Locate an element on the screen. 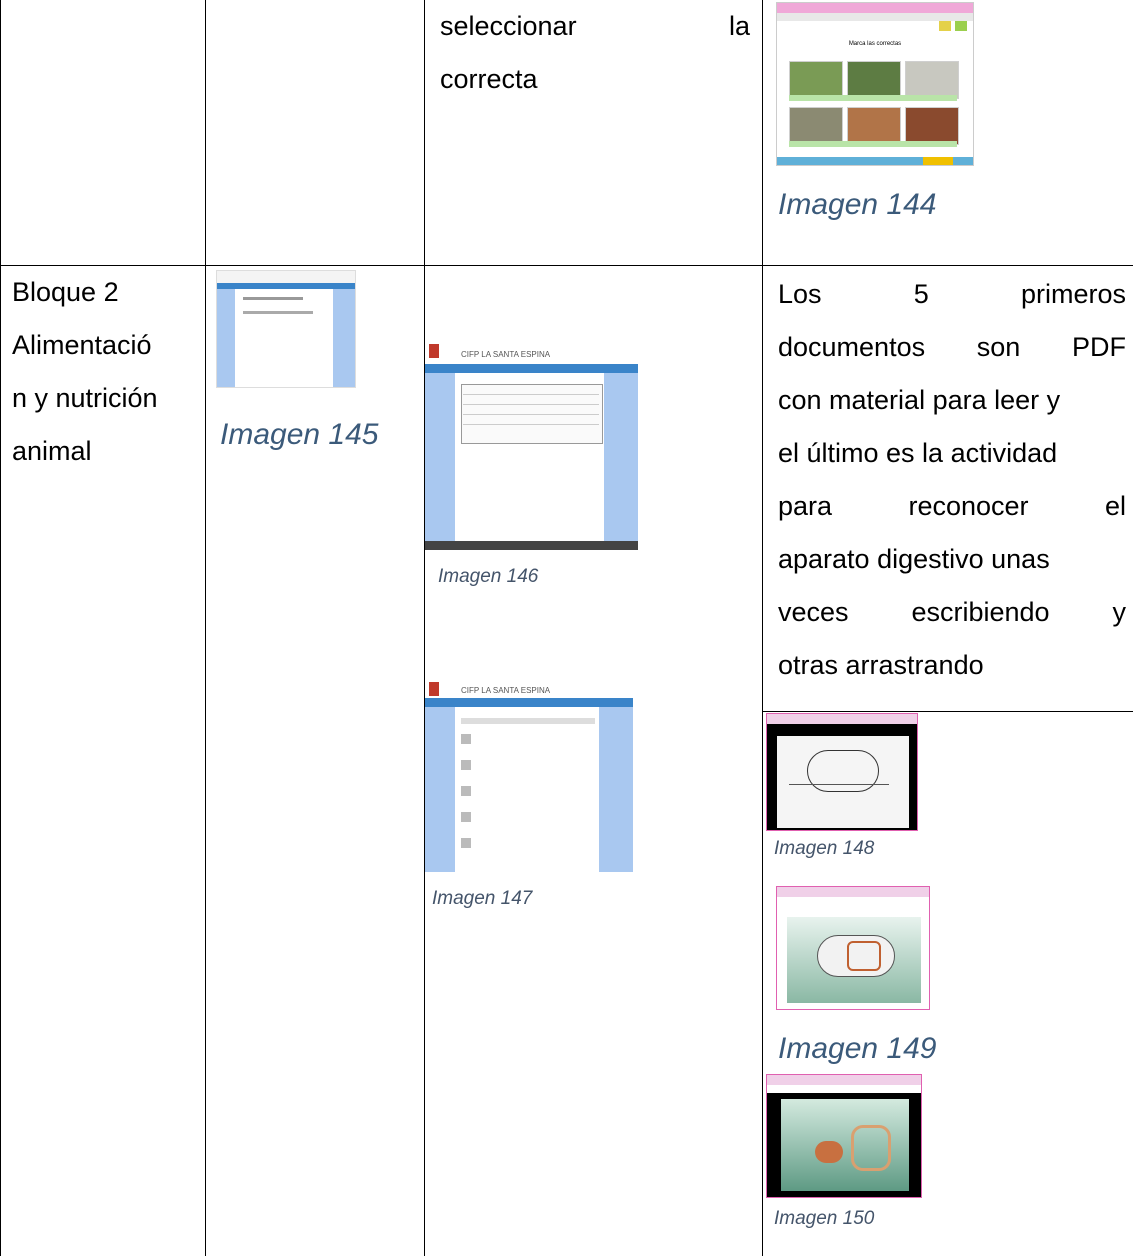 This screenshot has height=1256, width=1133. caption-imagen-150: Imagen 150 is located at coordinates (824, 1218).